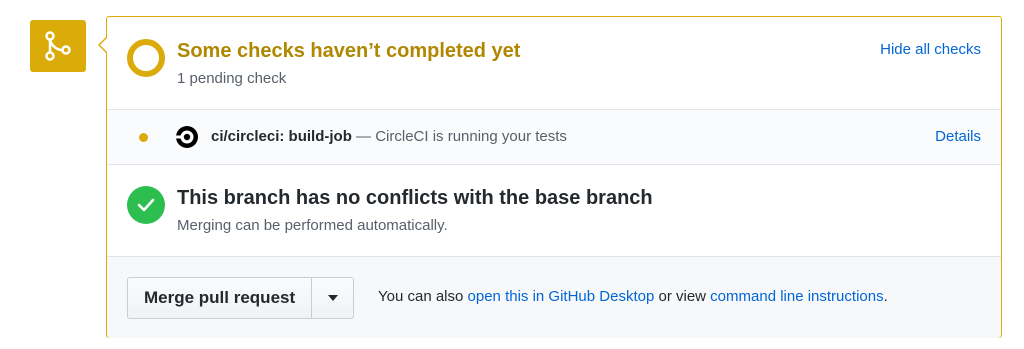  What do you see at coordinates (349, 51) in the screenshot?
I see `checks-status-title: Some checks haven’t completed yet` at bounding box center [349, 51].